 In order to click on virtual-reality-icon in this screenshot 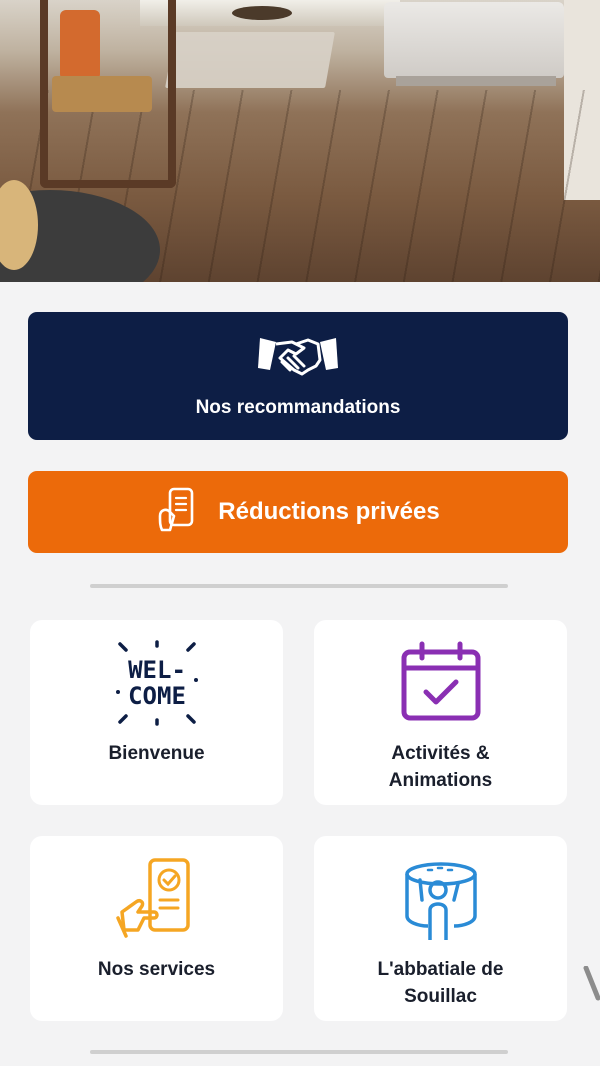, I will do `click(441, 899)`.